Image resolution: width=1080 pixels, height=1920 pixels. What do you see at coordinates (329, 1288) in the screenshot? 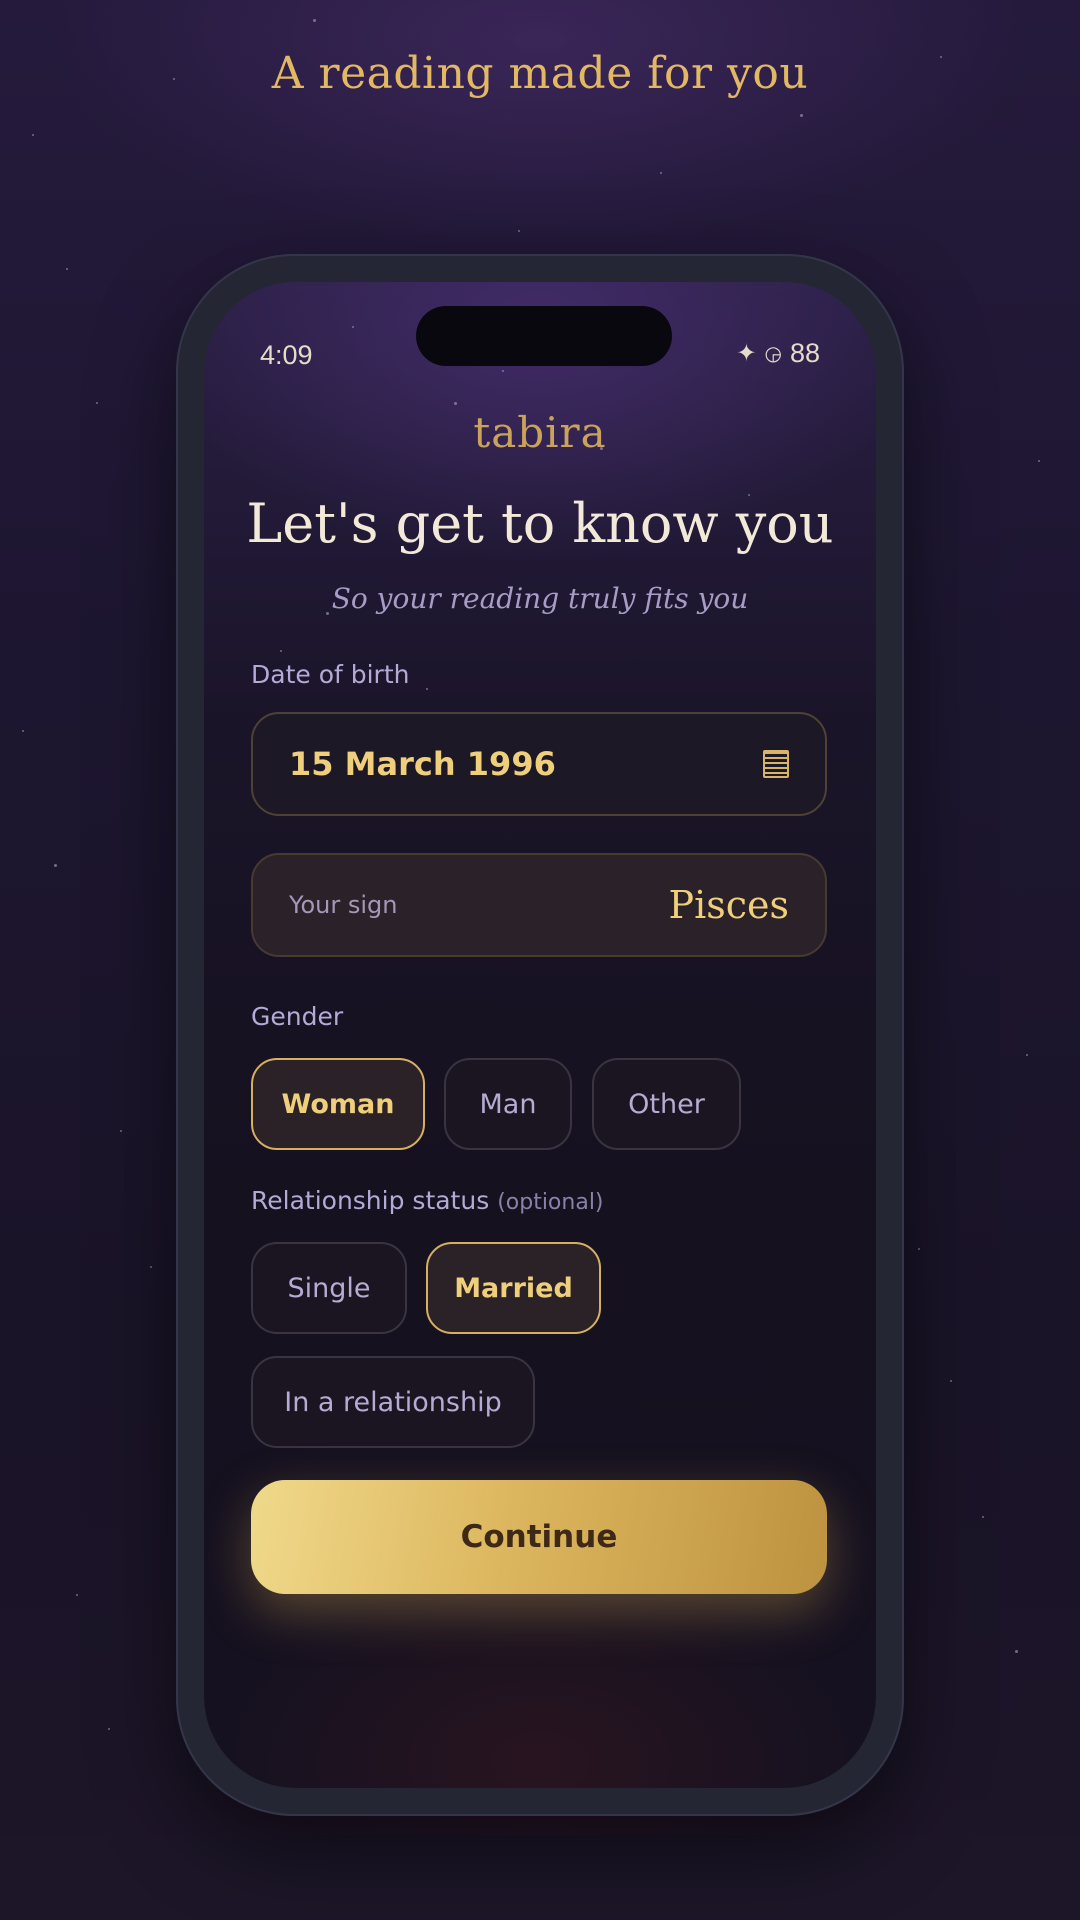
I see `relationship-option-single: Single` at bounding box center [329, 1288].